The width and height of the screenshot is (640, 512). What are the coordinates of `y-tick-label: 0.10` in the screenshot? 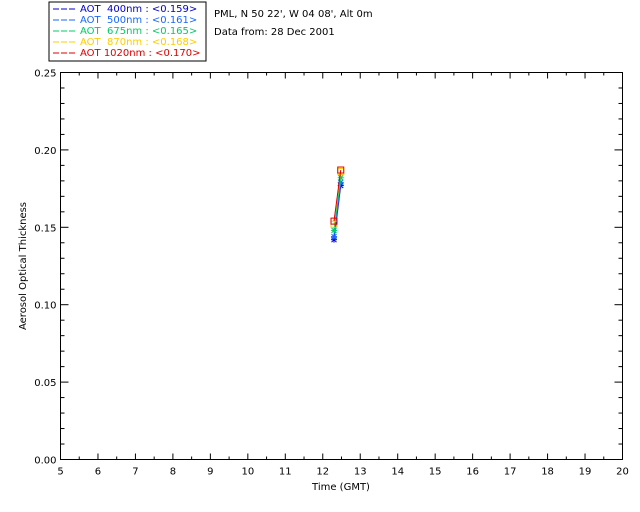 It's located at (45, 306).